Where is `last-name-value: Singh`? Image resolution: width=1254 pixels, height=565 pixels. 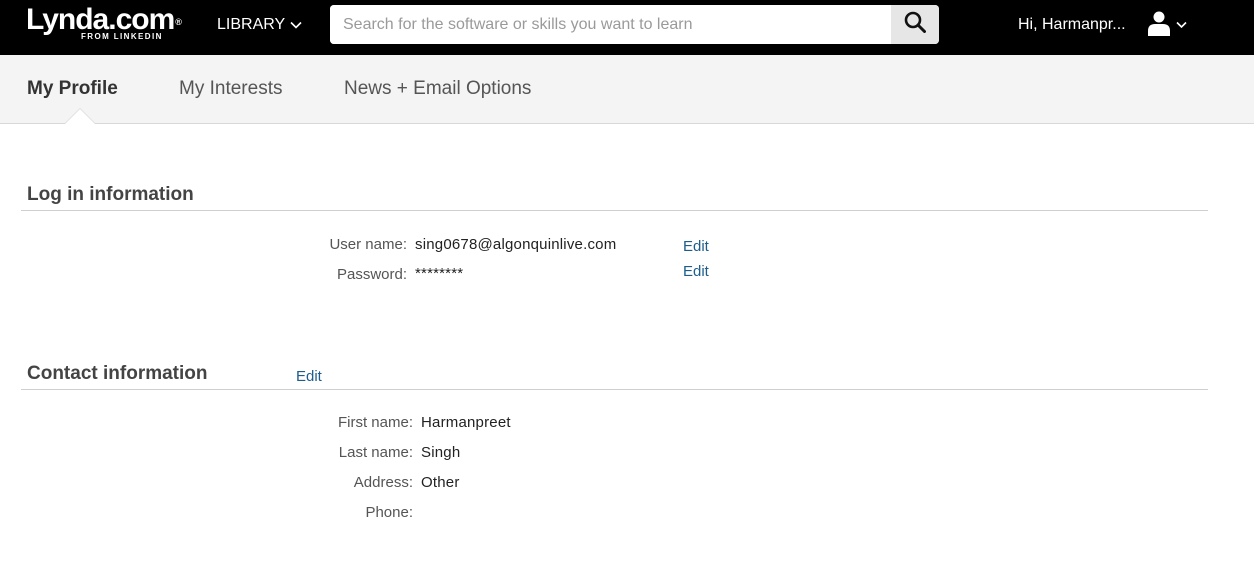
last-name-value: Singh is located at coordinates (441, 452).